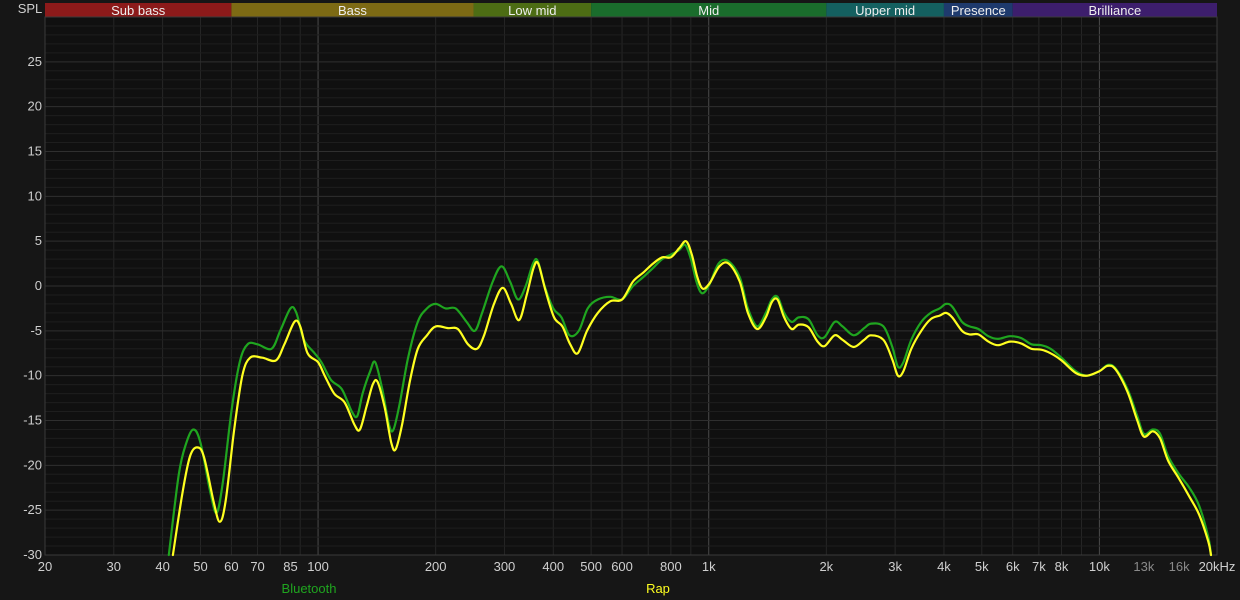 Image resolution: width=1240 pixels, height=600 pixels. What do you see at coordinates (352, 10) in the screenshot?
I see `band-label-bass: Bass` at bounding box center [352, 10].